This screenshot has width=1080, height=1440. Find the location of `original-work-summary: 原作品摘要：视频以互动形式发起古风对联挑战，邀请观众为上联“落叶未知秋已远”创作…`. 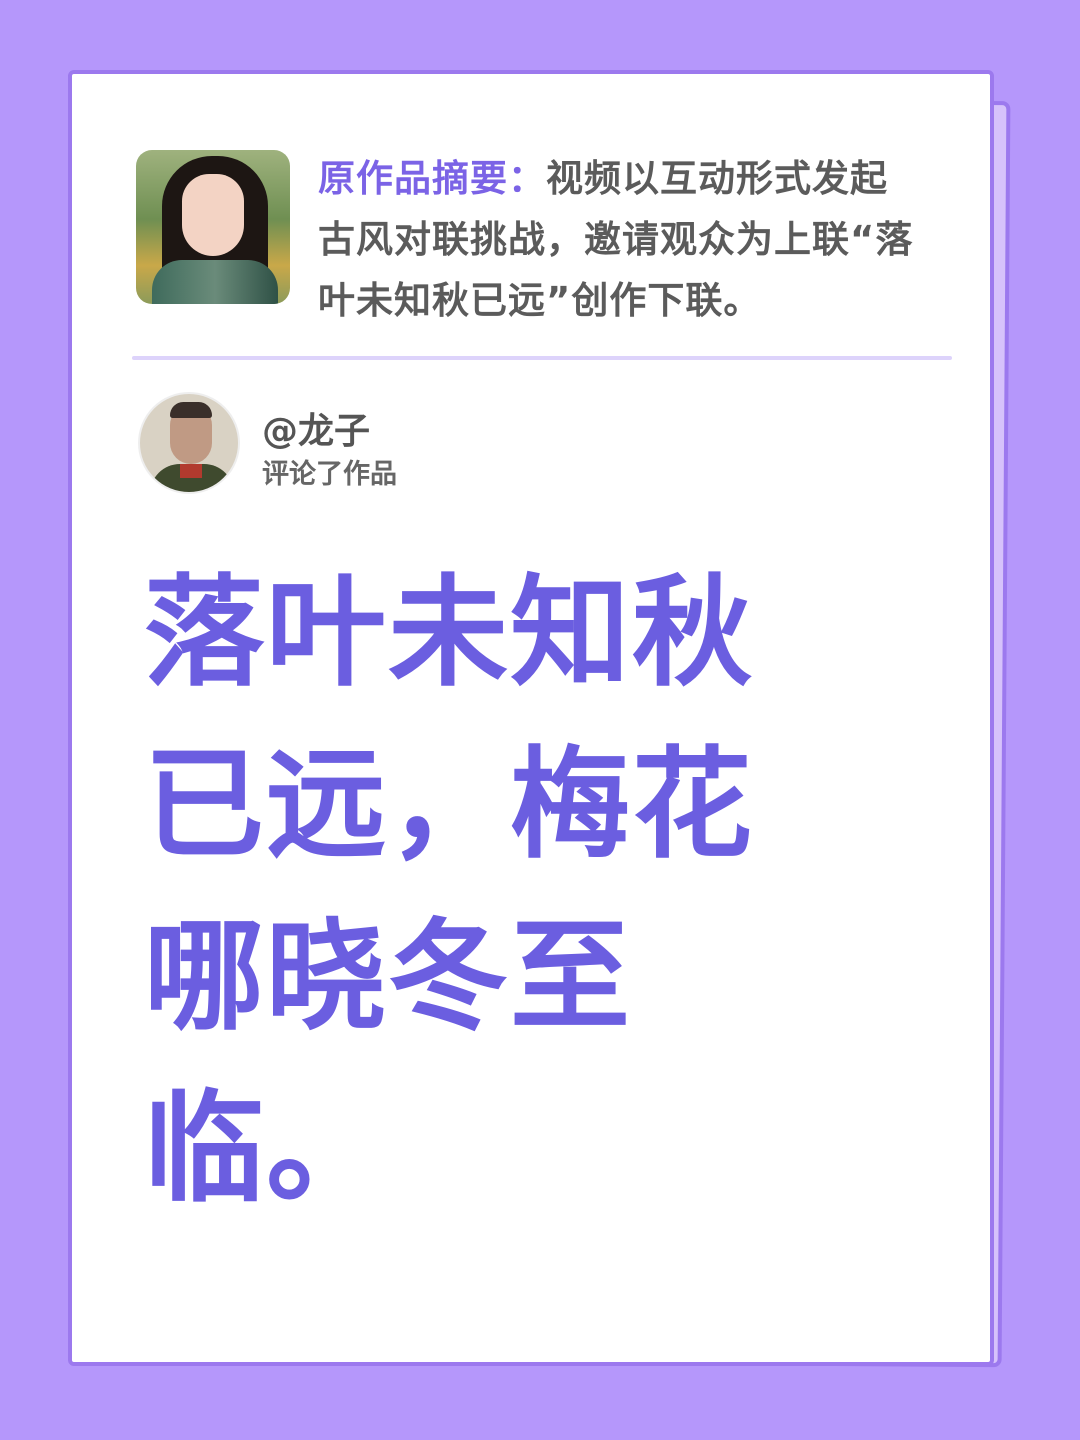

original-work-summary: 原作品摘要：视频以互动形式发起古风对联挑战，邀请观众为上联“落叶未知秋已远”创作… is located at coordinates (546, 235).